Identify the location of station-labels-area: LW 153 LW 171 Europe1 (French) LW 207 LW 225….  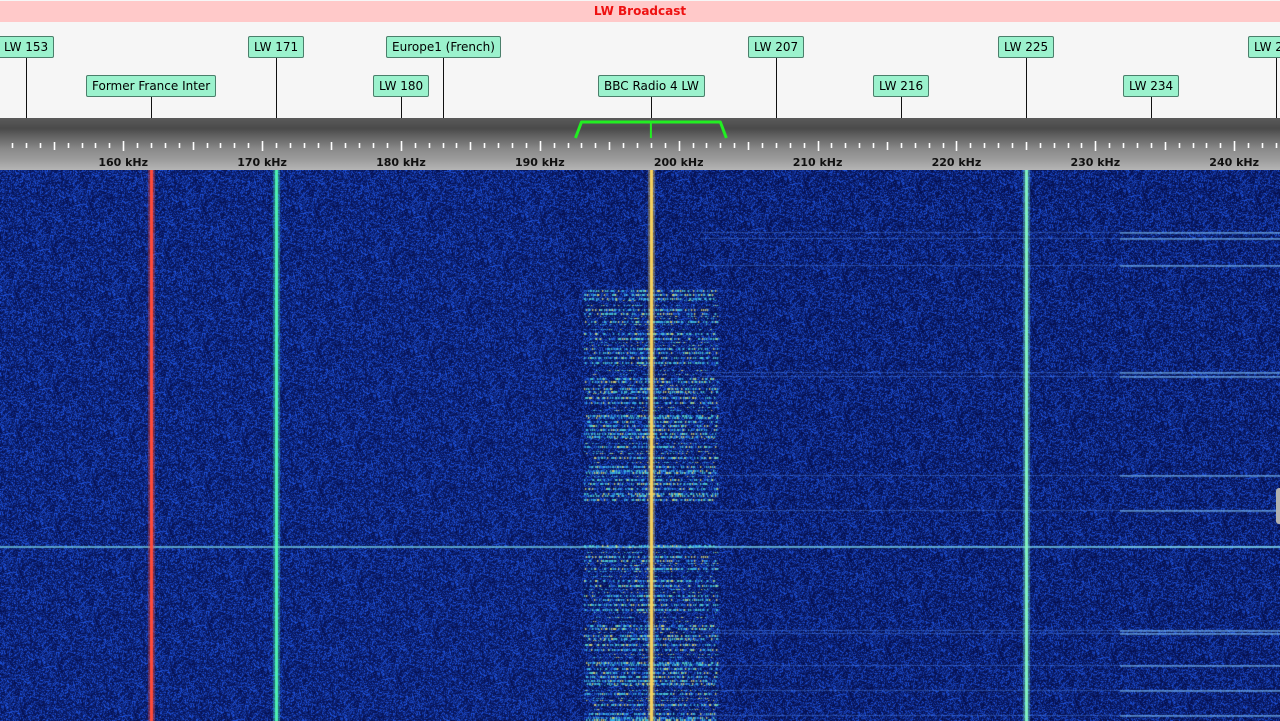
(640, 71).